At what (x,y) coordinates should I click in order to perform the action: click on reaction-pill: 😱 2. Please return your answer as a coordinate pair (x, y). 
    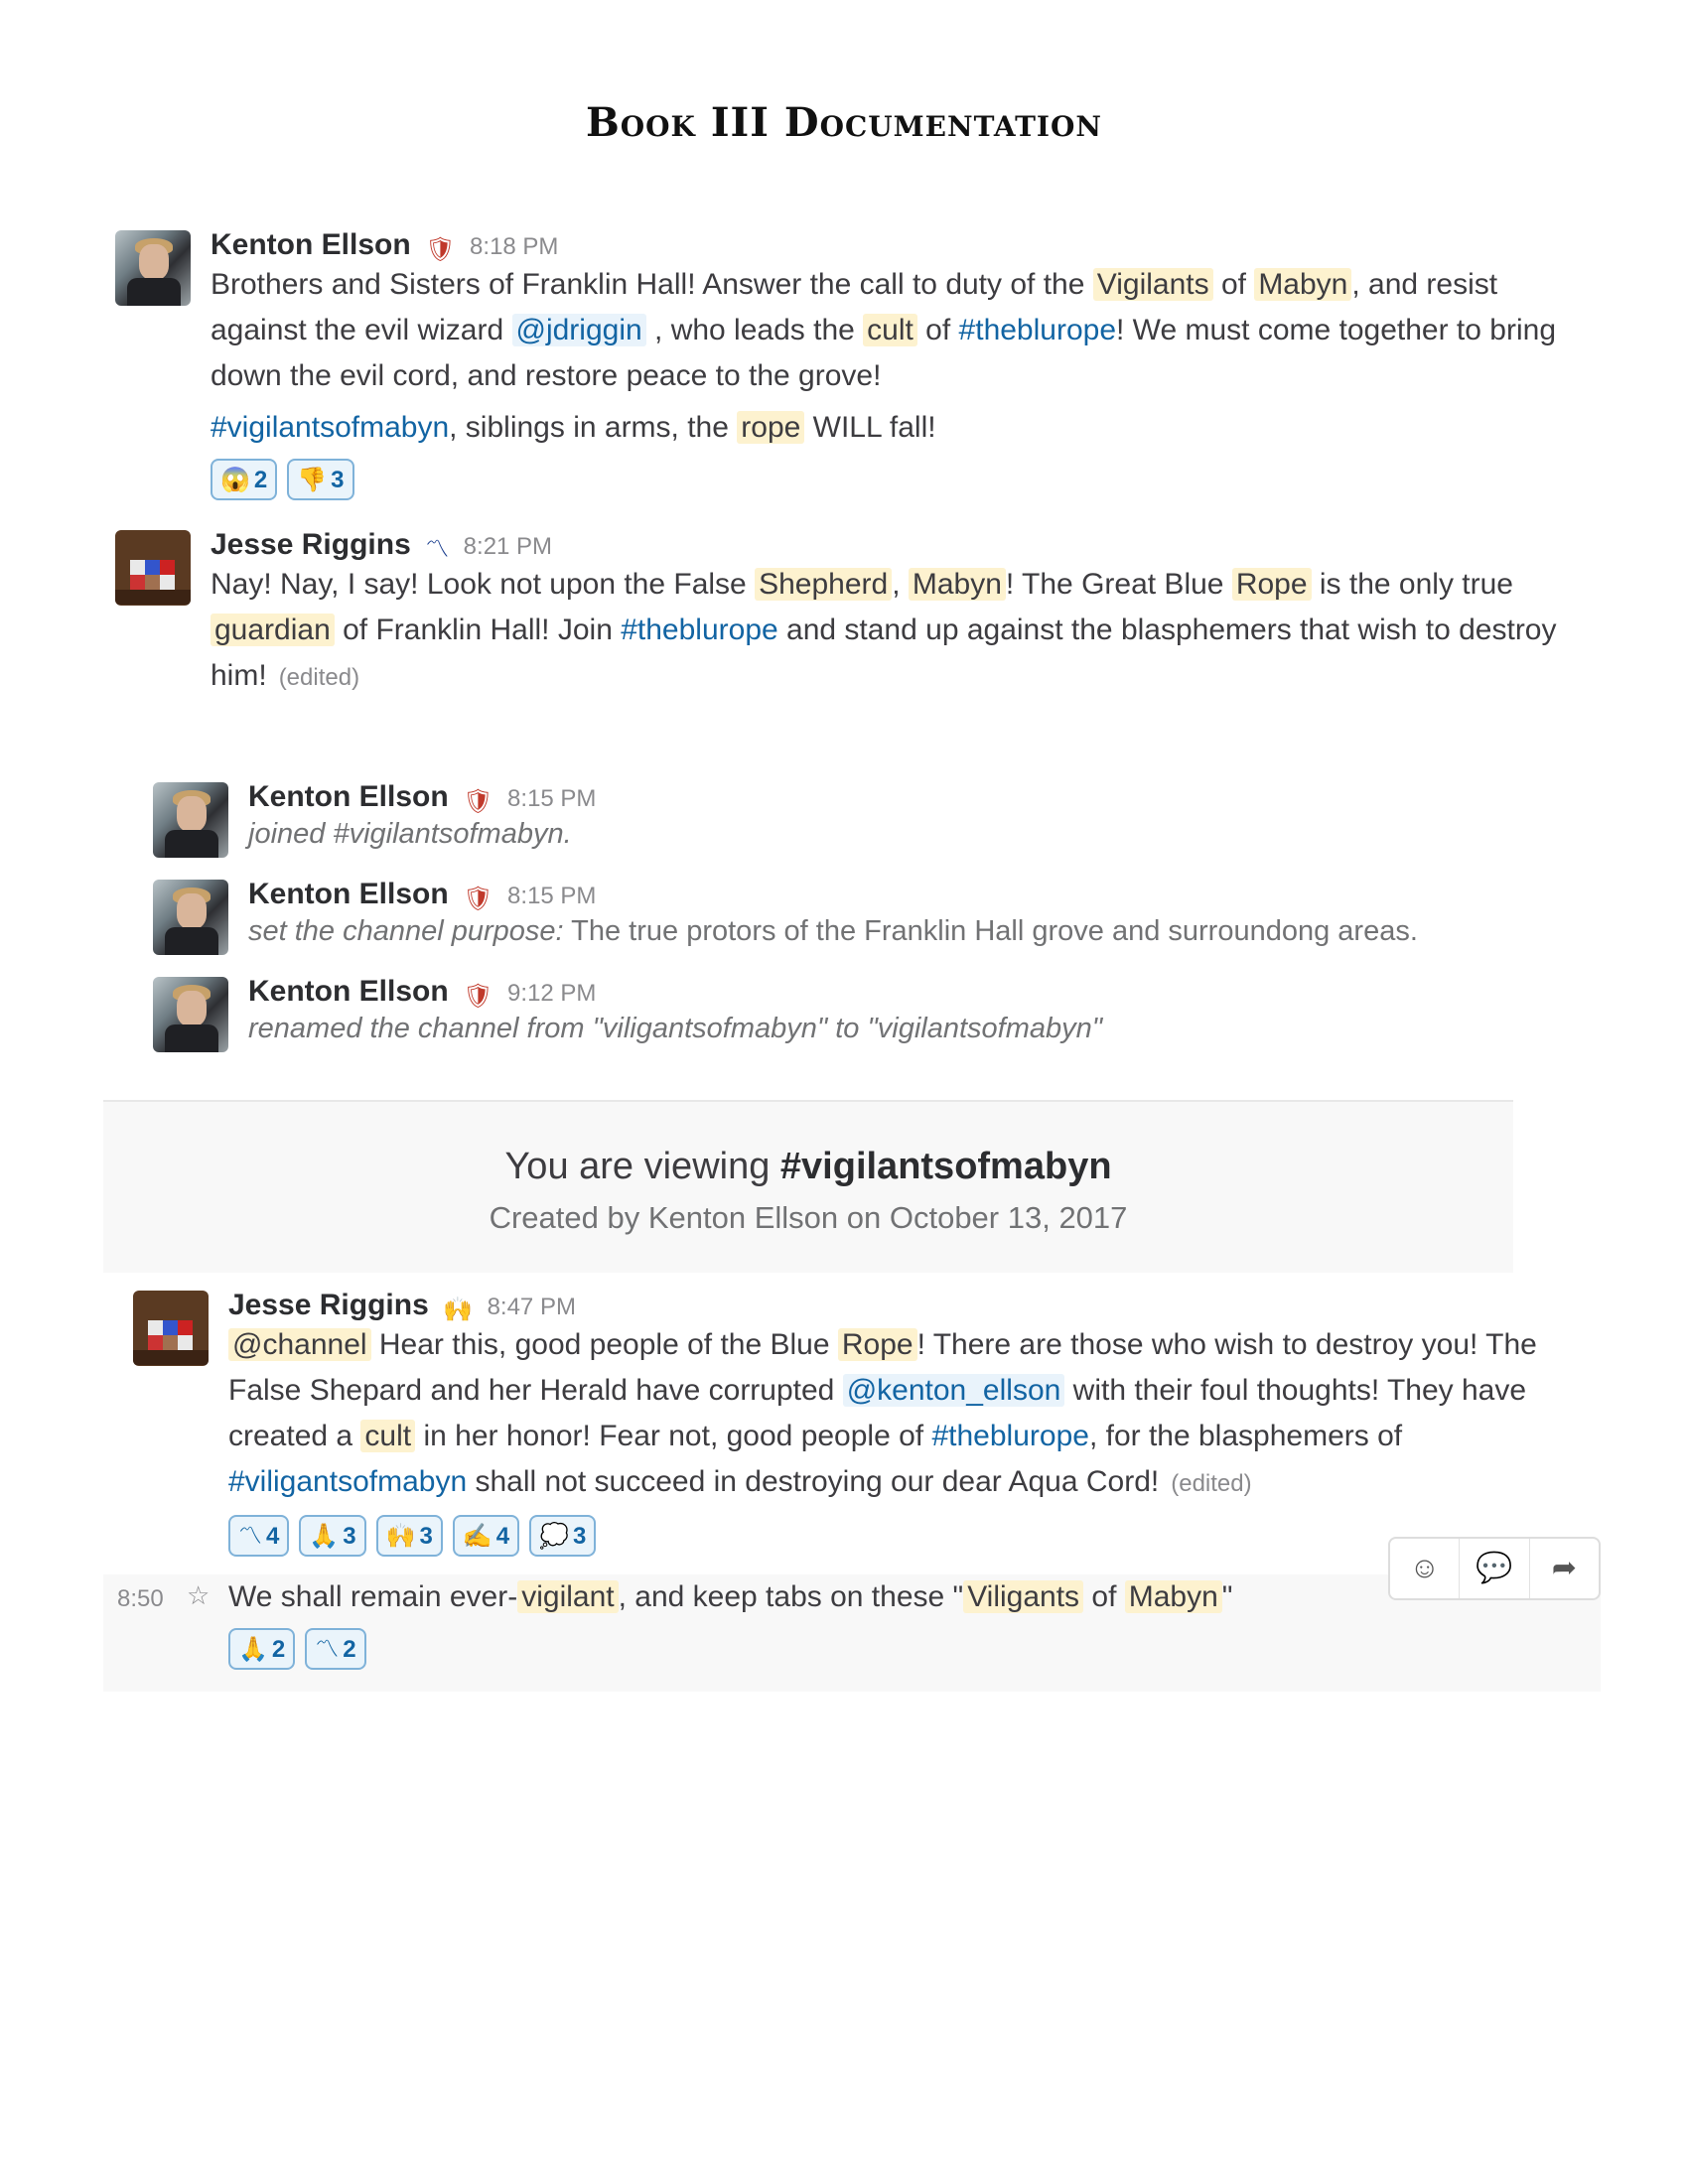
    Looking at the image, I should click on (244, 479).